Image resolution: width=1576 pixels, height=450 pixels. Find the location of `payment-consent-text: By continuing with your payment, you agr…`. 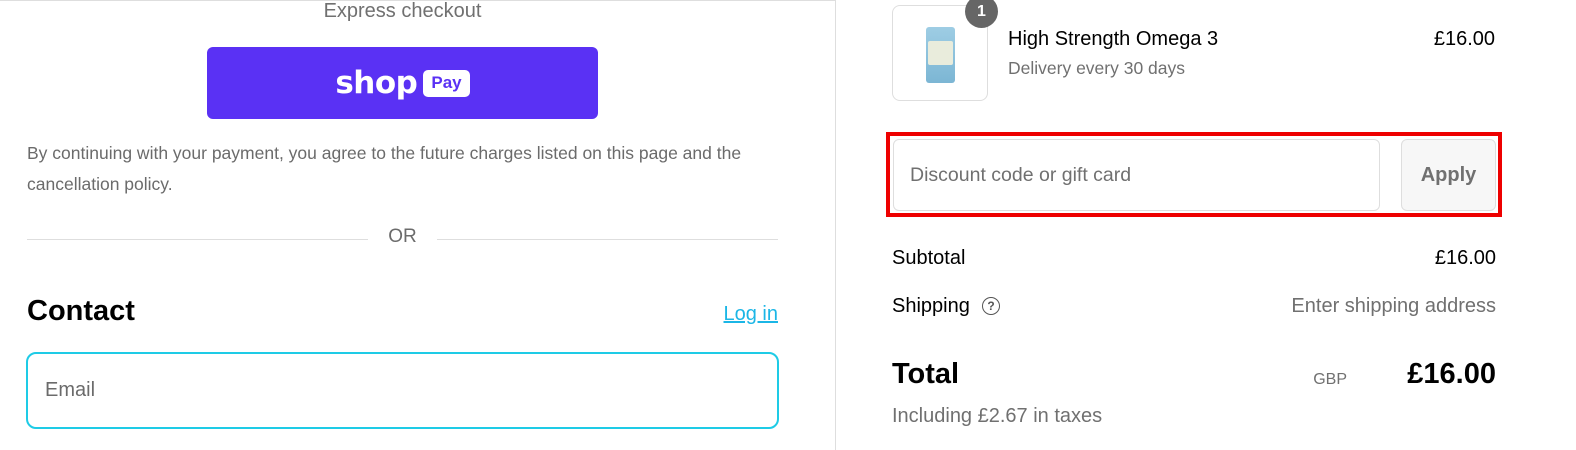

payment-consent-text: By continuing with your payment, you agr… is located at coordinates (384, 168).